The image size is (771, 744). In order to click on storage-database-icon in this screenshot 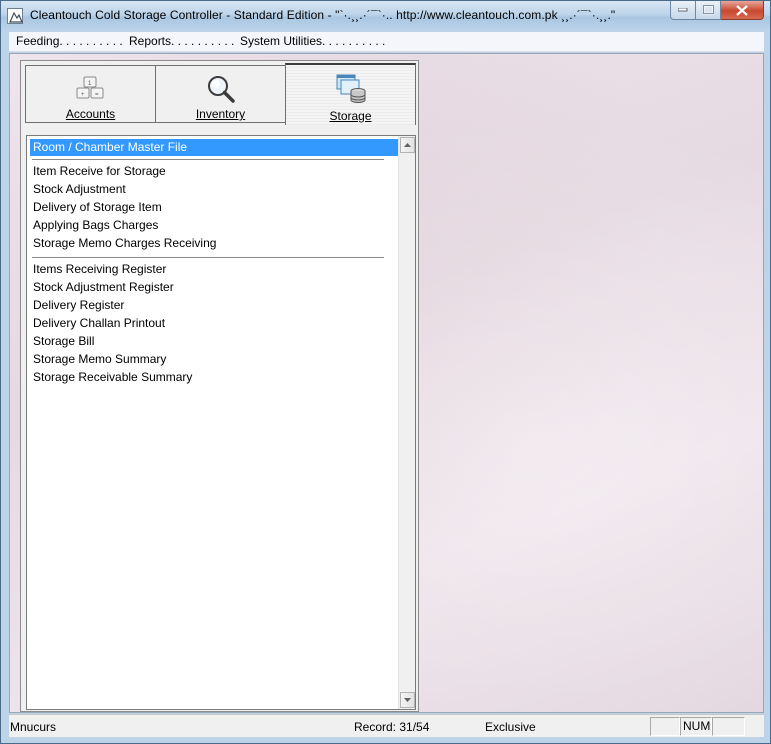, I will do `click(350, 88)`.